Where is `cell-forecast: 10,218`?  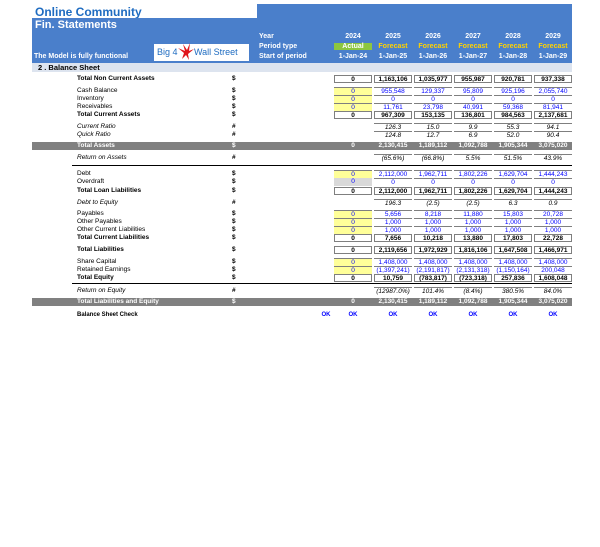 cell-forecast: 10,218 is located at coordinates (433, 238).